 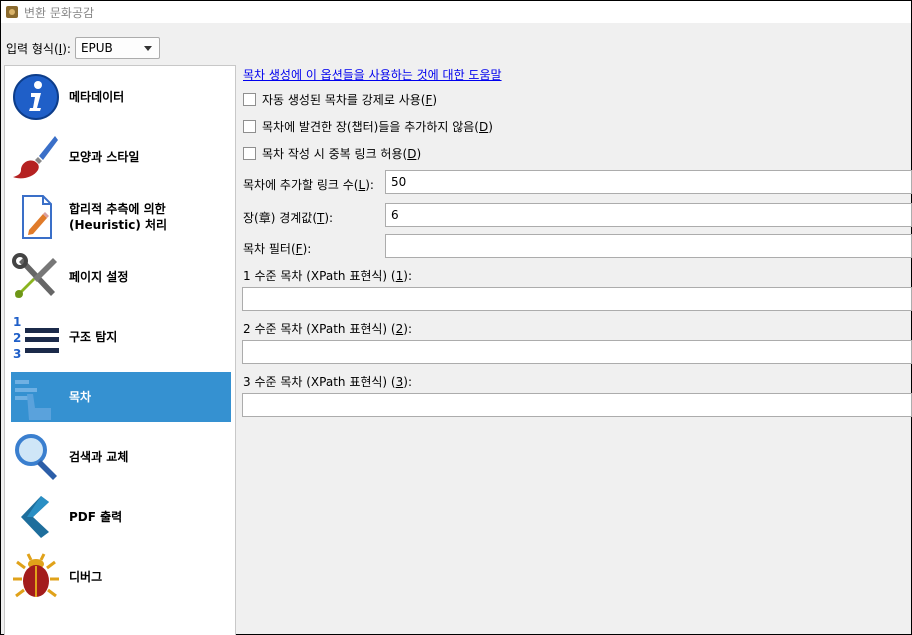 I want to click on sidebar-item-structure-detection: 1 2 3 구조 탐지, so click(x=121, y=337).